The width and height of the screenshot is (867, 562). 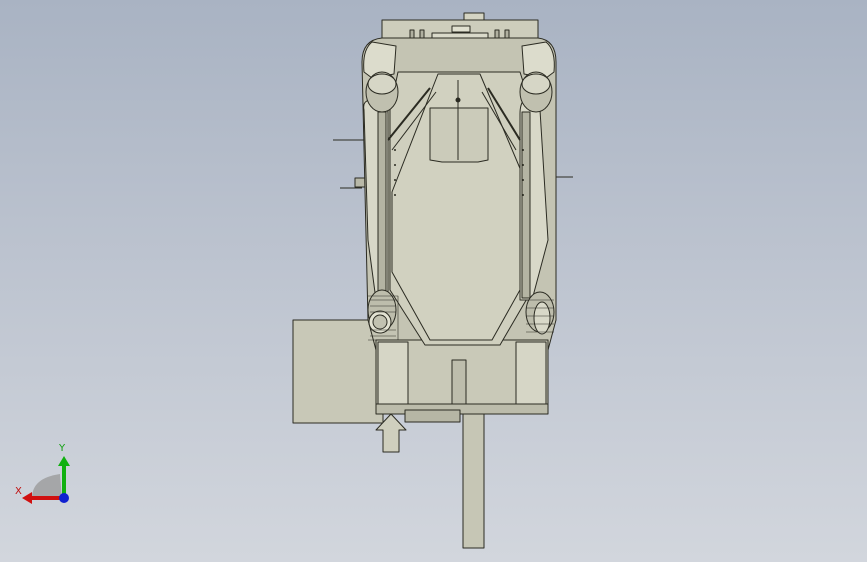 I want to click on top-slot, so click(x=461, y=29).